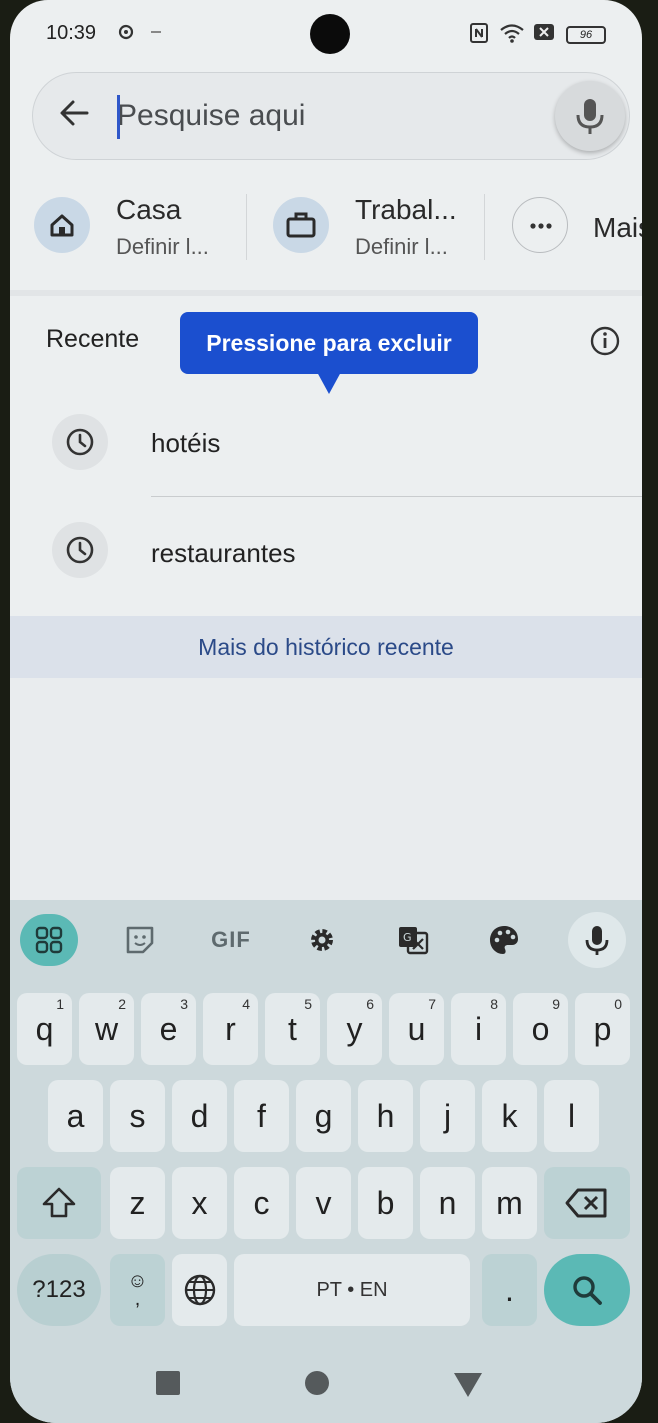 This screenshot has height=1423, width=658. Describe the element at coordinates (71, 33) in the screenshot. I see `status-time: 10:39` at that location.